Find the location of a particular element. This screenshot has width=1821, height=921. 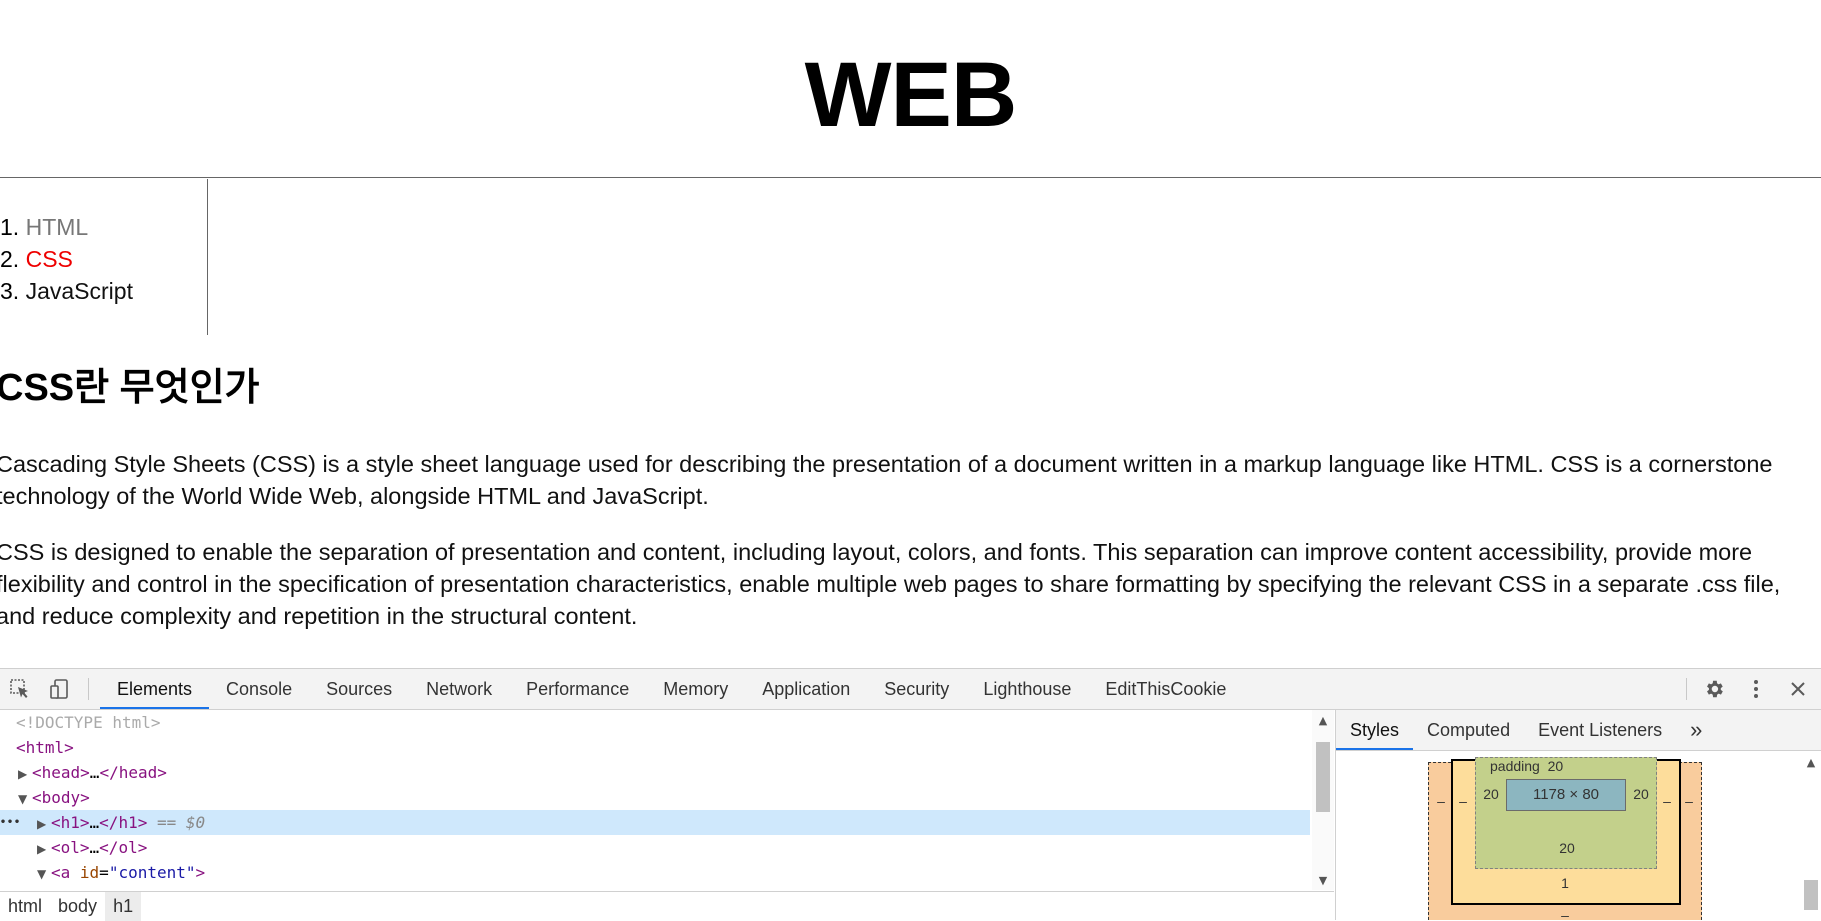

settings-gear-icon is located at coordinates (1714, 689).